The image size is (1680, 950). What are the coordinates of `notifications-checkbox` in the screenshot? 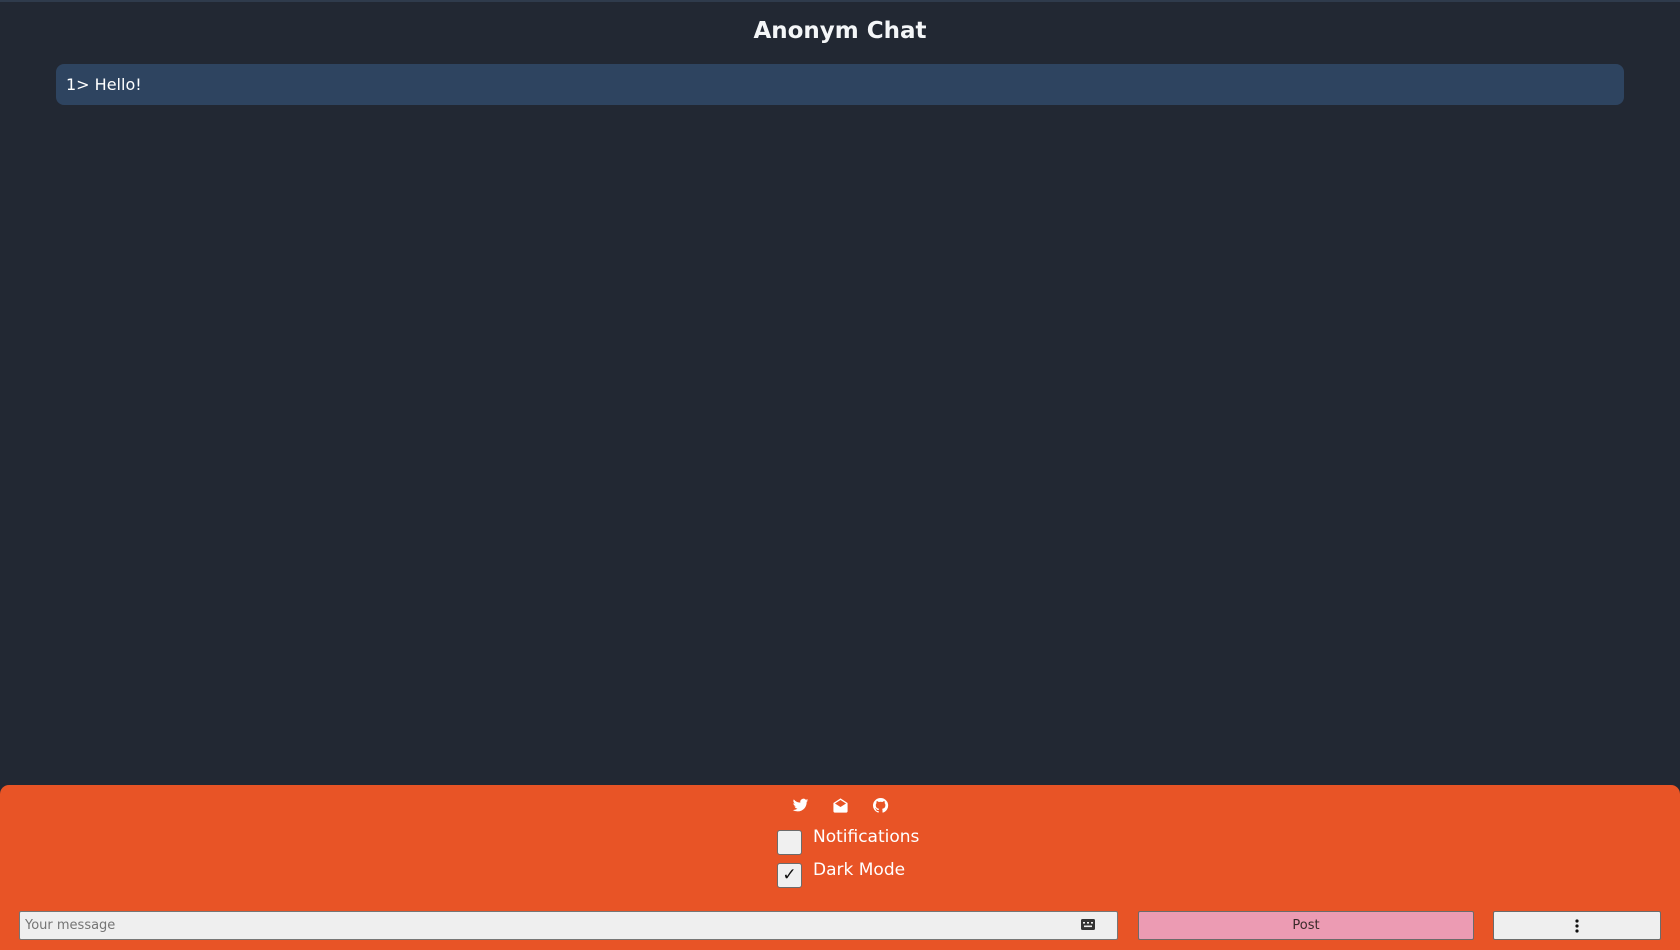 It's located at (789, 842).